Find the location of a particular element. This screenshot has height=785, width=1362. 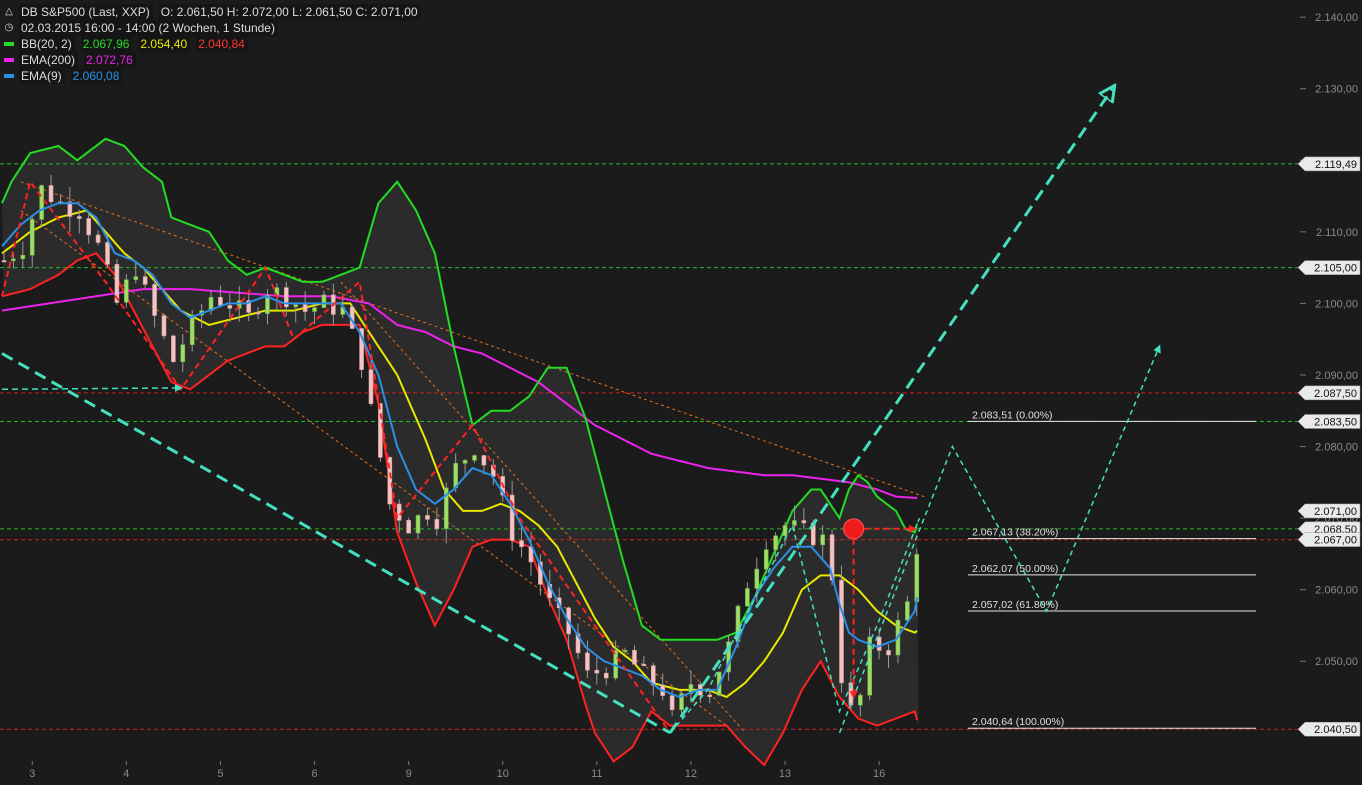

x-tick-label: 9 is located at coordinates (409, 774).